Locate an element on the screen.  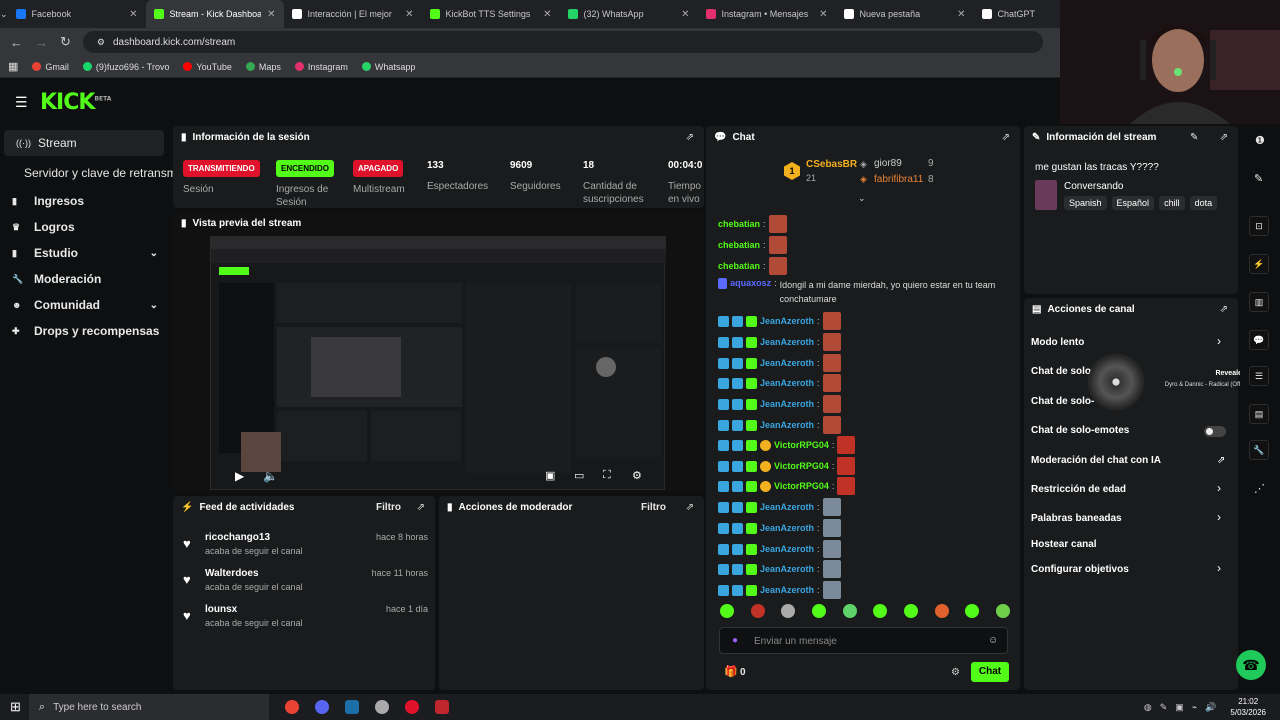
network-tray-icon: ⌁ is located at coordinates (1194, 707).